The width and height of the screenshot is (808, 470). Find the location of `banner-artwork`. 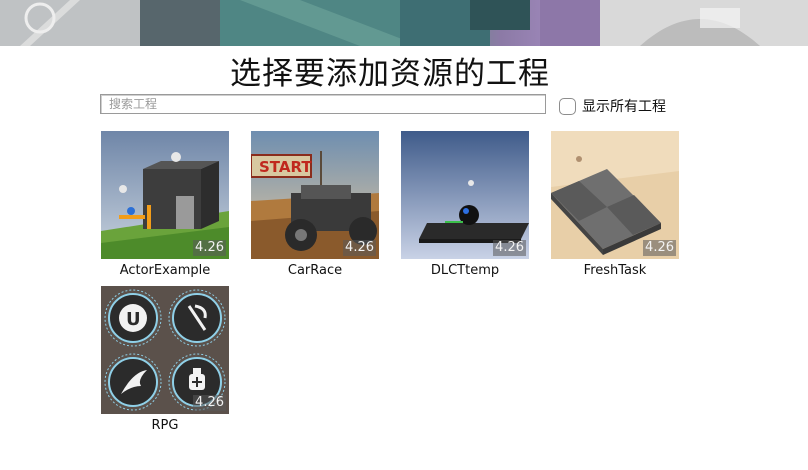

banner-artwork is located at coordinates (404, 23).